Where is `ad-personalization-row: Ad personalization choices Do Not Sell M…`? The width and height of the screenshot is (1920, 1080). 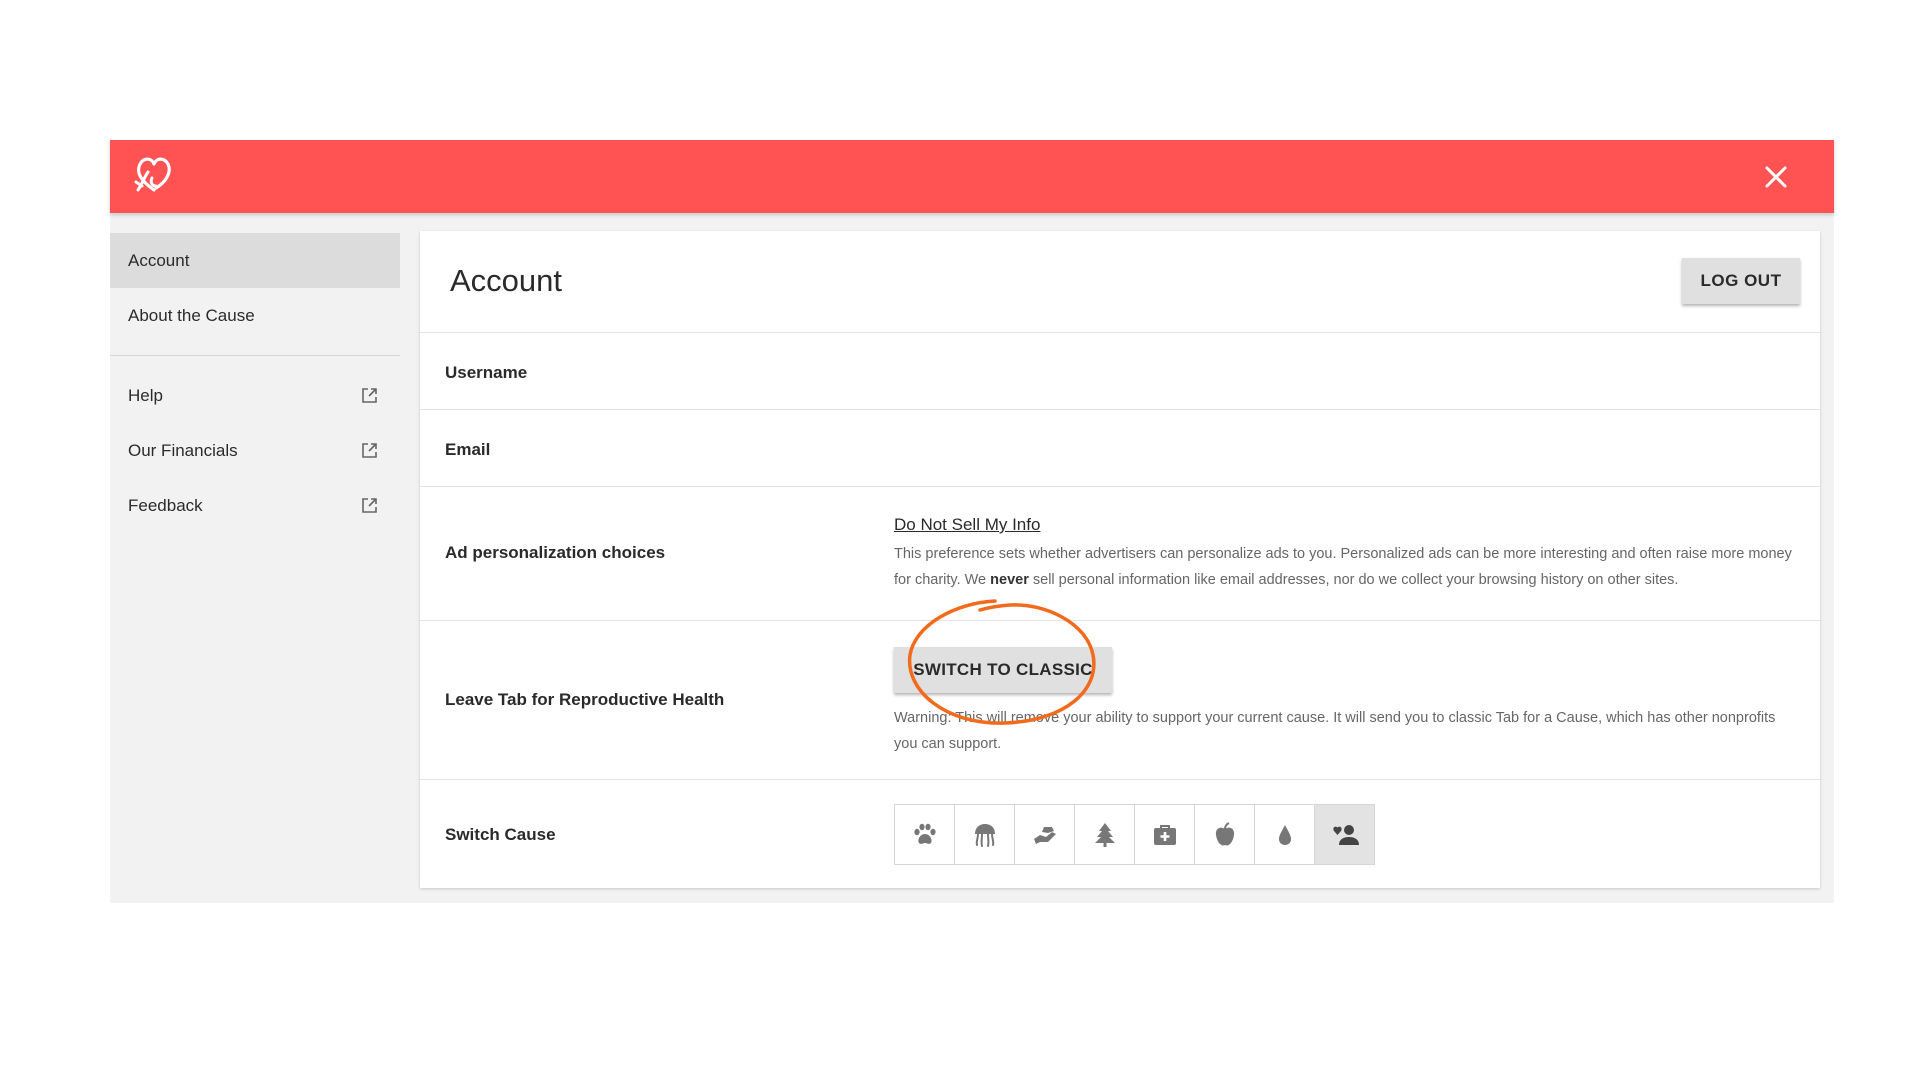 ad-personalization-row: Ad personalization choices Do Not Sell M… is located at coordinates (1120, 554).